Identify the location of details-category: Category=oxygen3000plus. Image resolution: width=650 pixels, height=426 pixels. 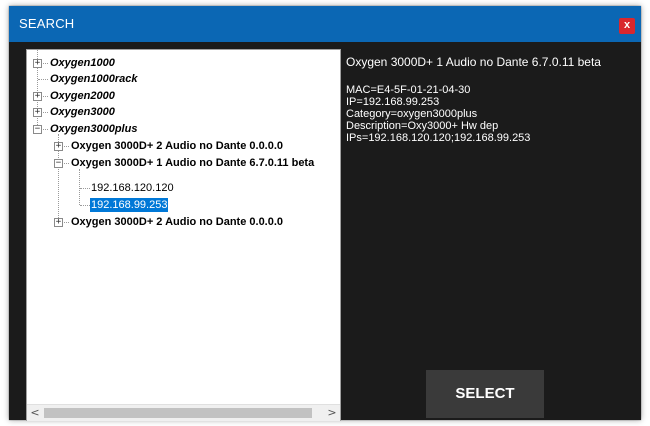
(412, 114).